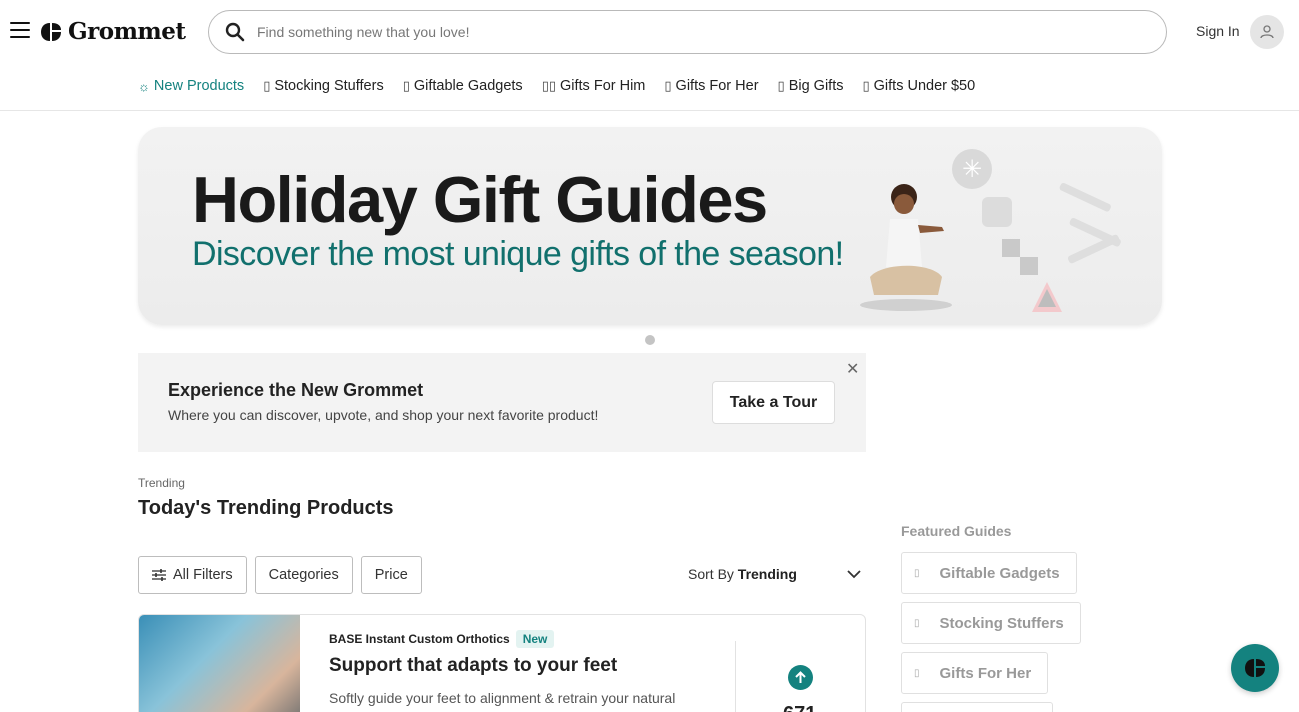 This screenshot has width=1299, height=712. I want to click on price-button: Price, so click(391, 575).